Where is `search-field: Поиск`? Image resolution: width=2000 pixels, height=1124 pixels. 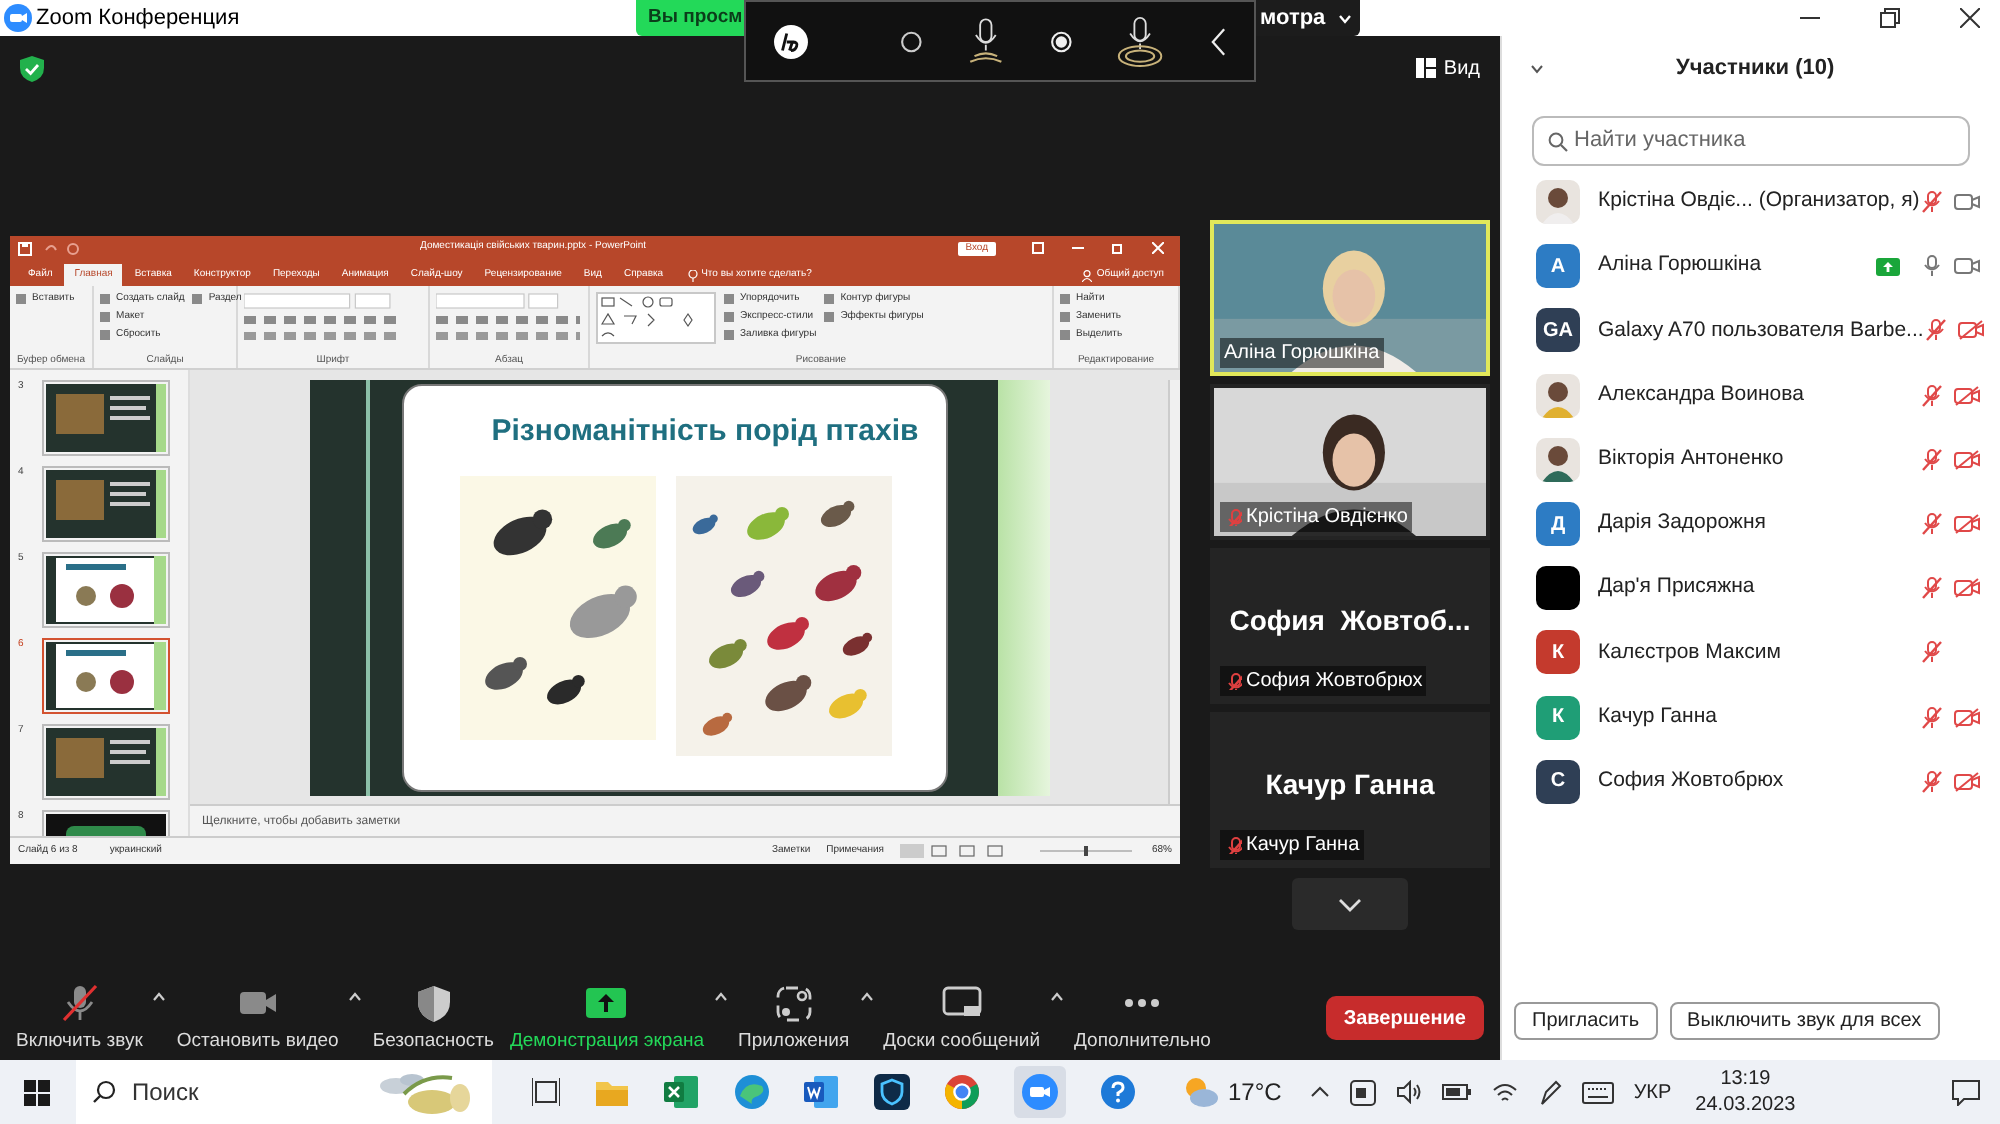
search-field: Поиск is located at coordinates (284, 1092).